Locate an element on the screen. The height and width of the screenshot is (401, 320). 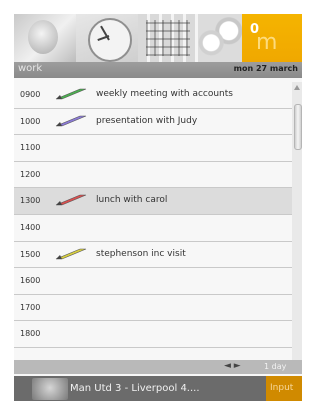
photo-tab-strip: 0 m is located at coordinates (158, 38).